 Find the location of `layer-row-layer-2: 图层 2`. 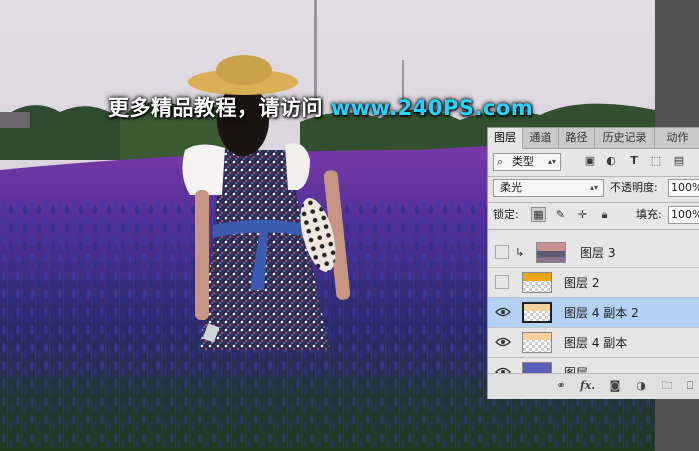

layer-row-layer-2: 图层 2 is located at coordinates (593, 283).